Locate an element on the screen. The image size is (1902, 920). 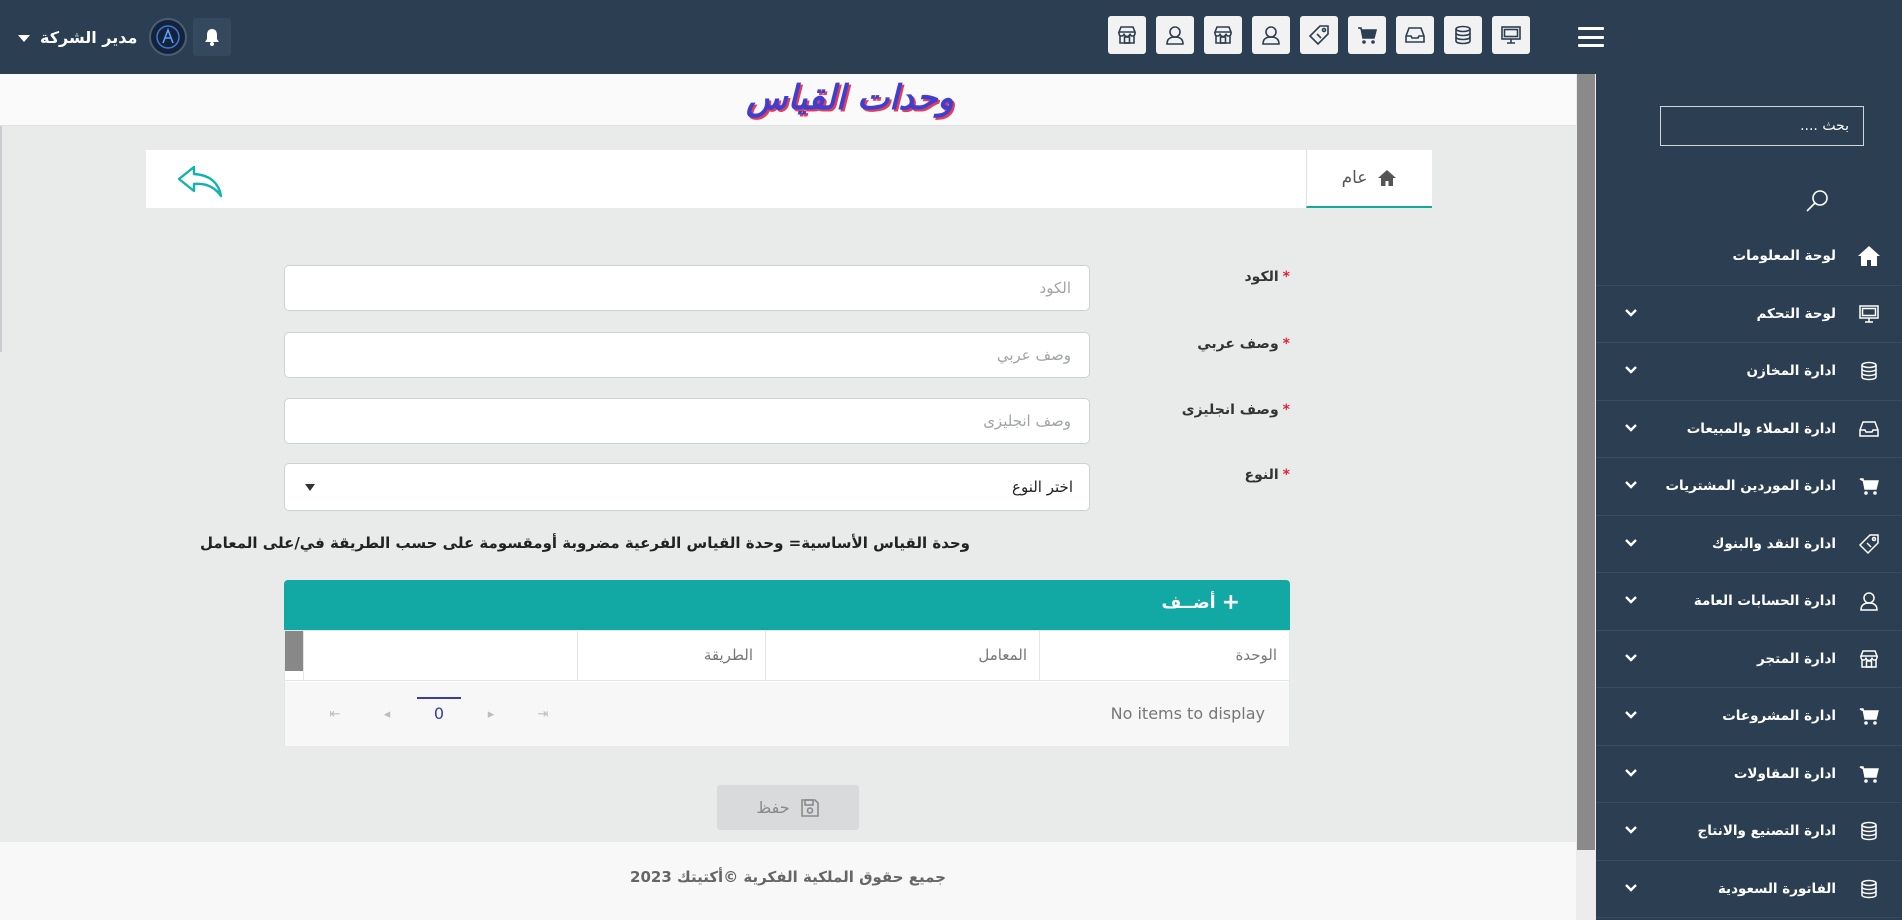
code-row: *الكود is located at coordinates (787, 289).